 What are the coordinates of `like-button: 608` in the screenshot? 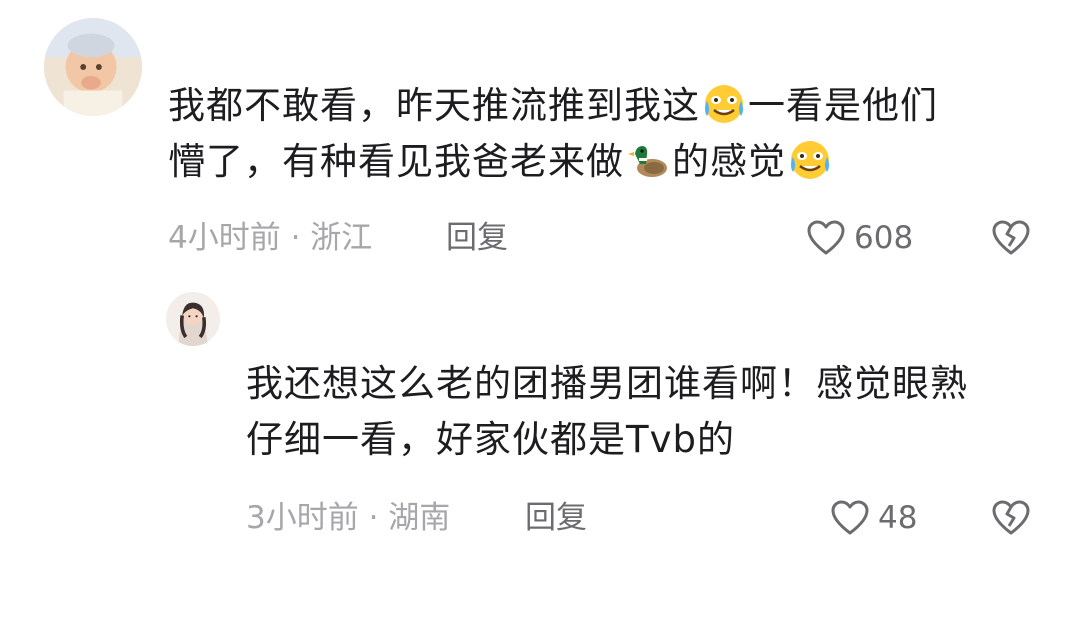 It's located at (859, 238).